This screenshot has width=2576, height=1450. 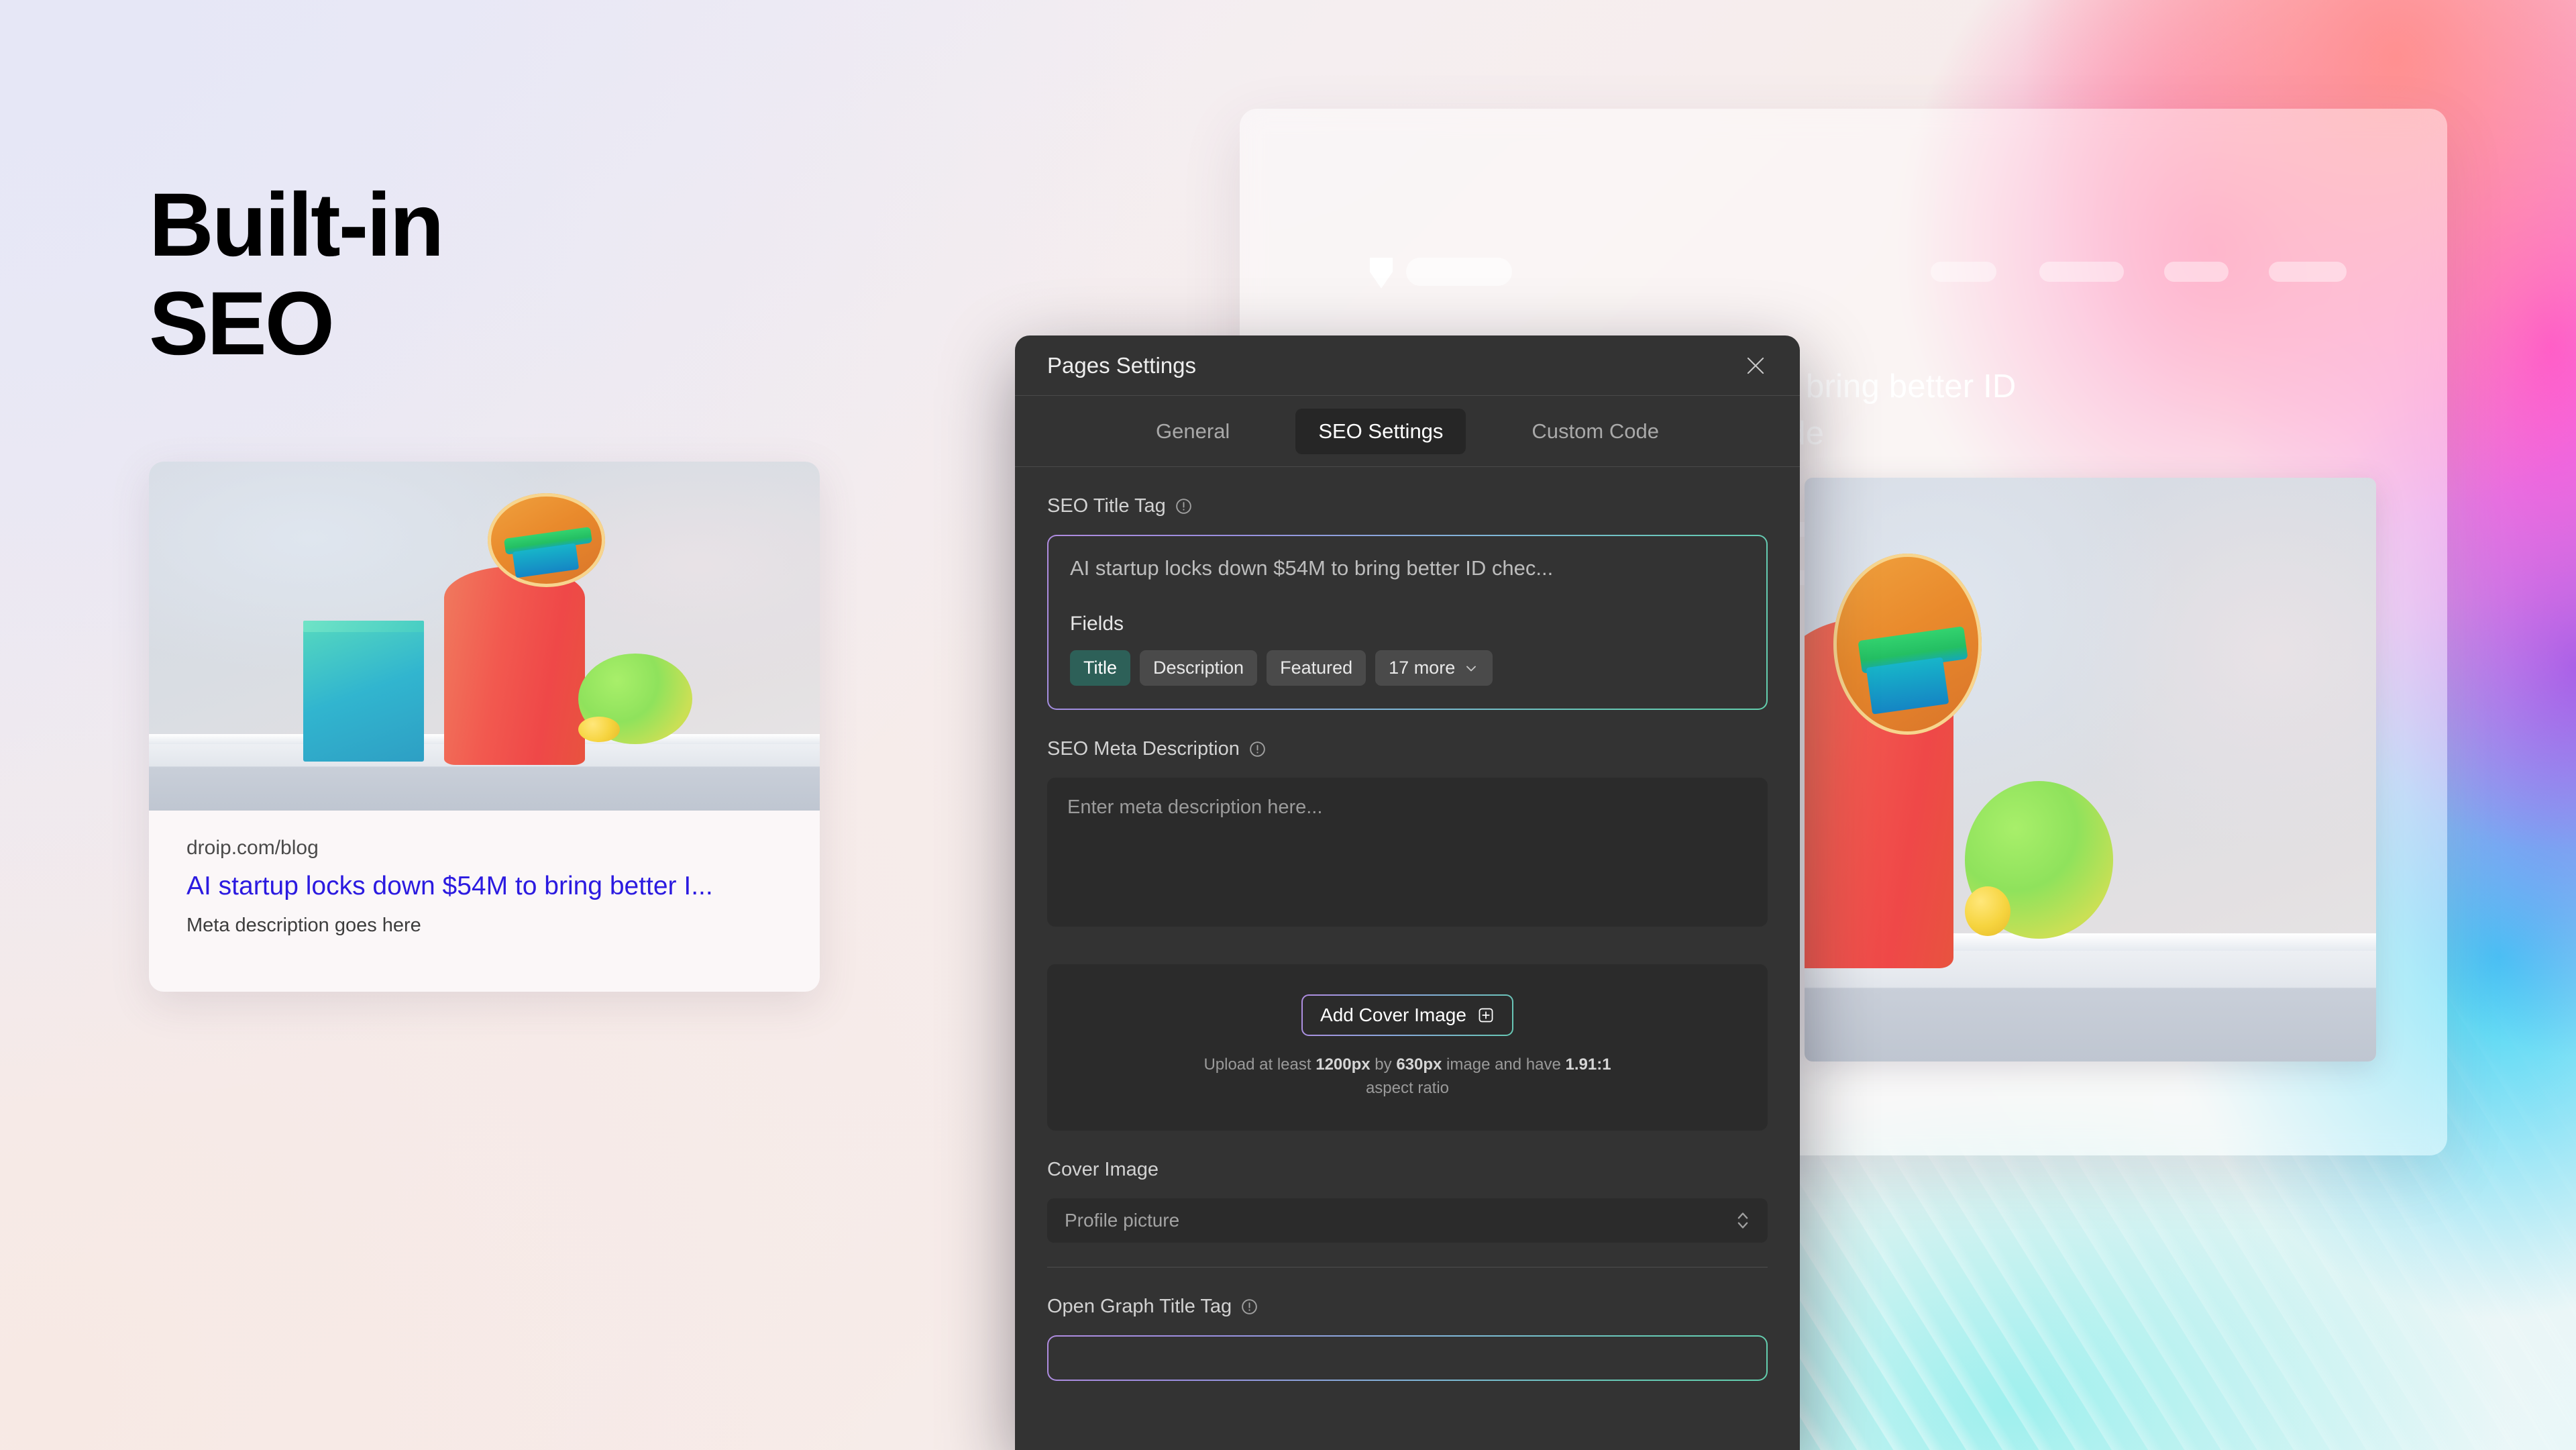 I want to click on close-icon, so click(x=1755, y=366).